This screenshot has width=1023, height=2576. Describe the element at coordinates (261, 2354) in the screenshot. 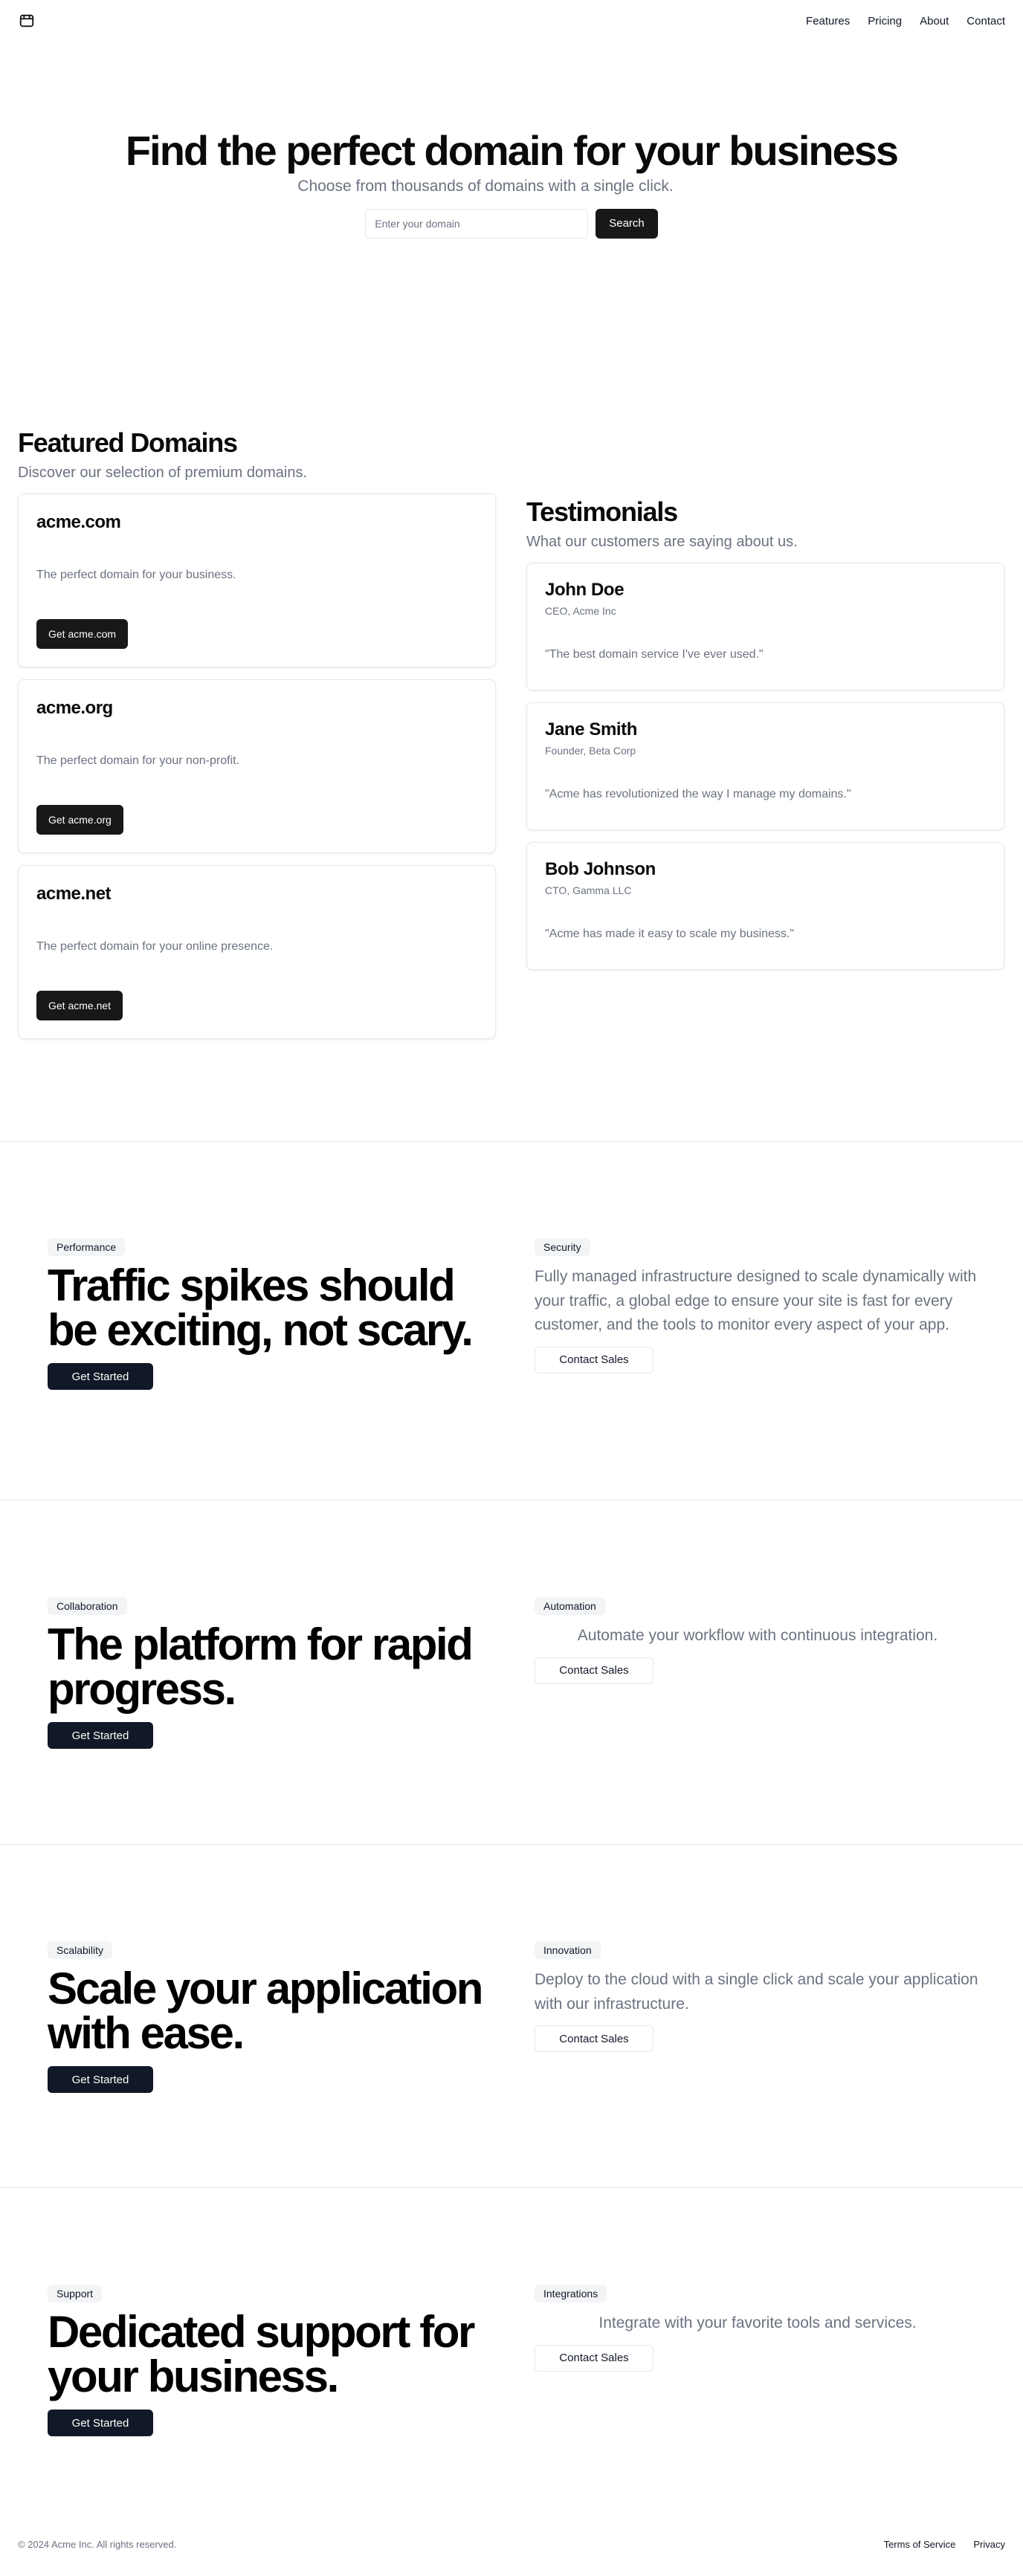

I see `feature-title: Dedicated support for your business.` at that location.